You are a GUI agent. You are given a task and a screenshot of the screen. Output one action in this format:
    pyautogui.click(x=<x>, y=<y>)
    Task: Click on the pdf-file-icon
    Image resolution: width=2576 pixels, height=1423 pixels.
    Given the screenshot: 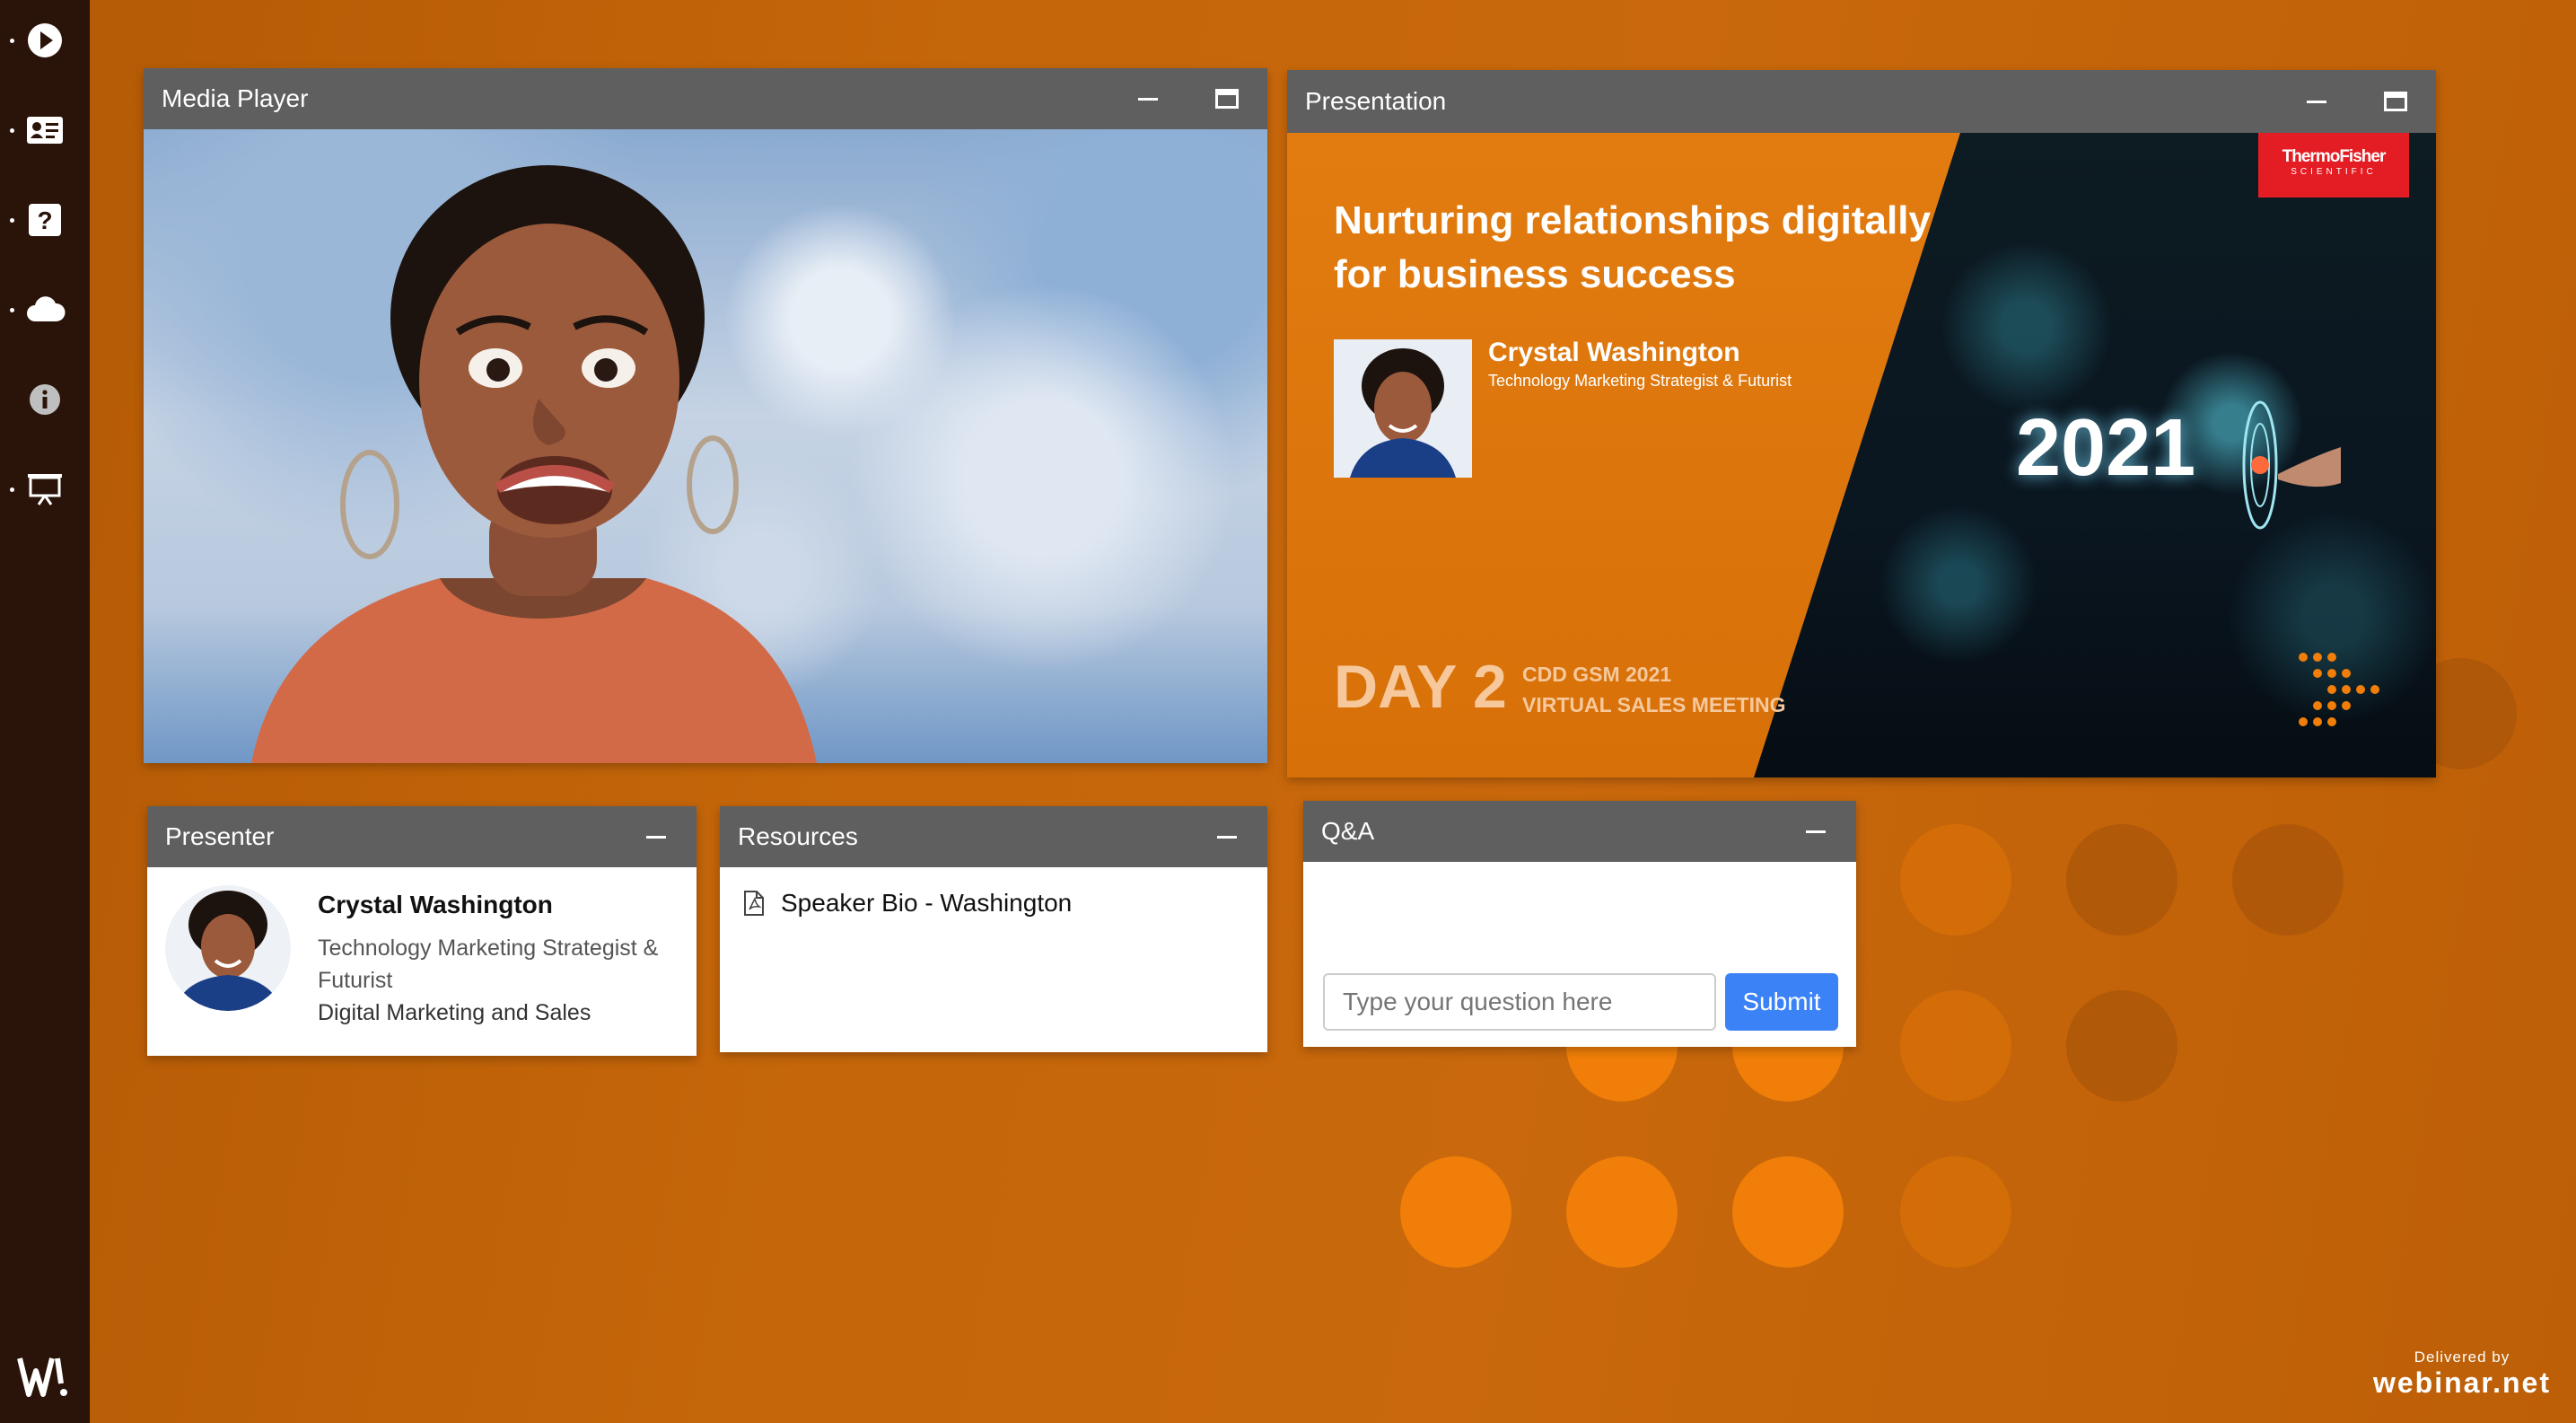 What is the action you would take?
    pyautogui.click(x=754, y=903)
    